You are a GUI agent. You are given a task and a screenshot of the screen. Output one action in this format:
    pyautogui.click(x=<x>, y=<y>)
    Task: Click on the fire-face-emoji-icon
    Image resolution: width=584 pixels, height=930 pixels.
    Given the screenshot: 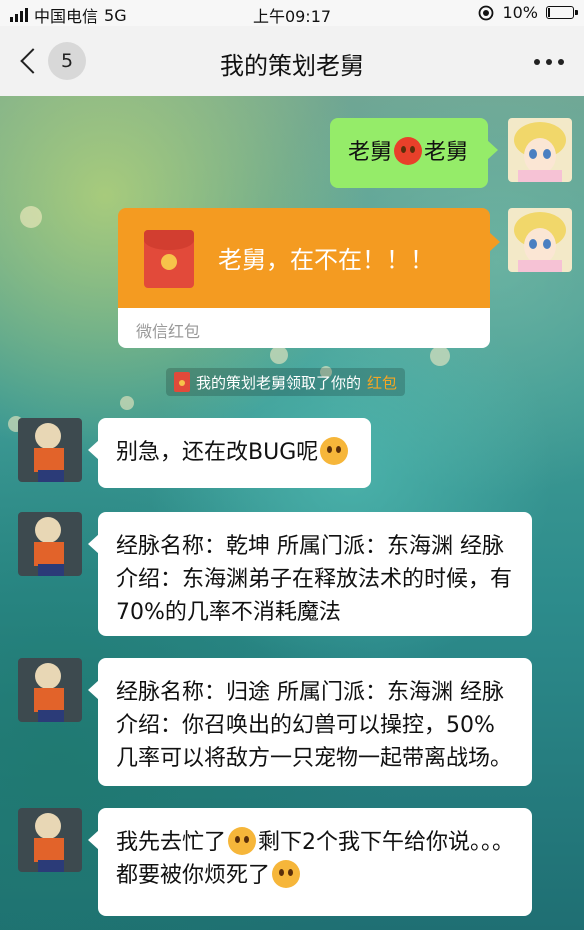 What is the action you would take?
    pyautogui.click(x=408, y=151)
    